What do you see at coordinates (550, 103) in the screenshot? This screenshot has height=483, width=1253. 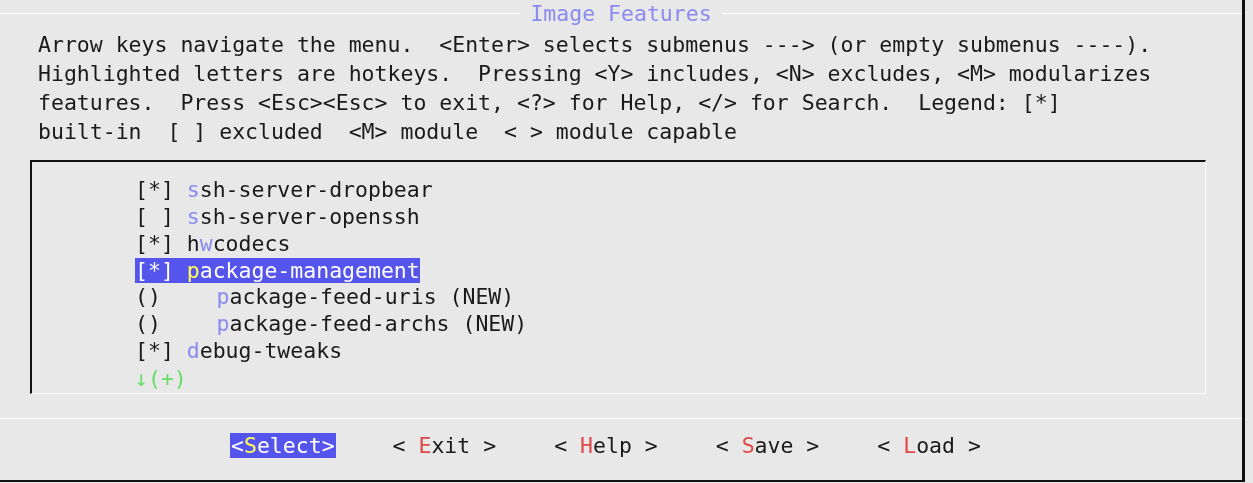 I see `help-text: features. Press <Esc><Esc> to exit, <?> for Help, </> for Search. Legend: [*]` at bounding box center [550, 103].